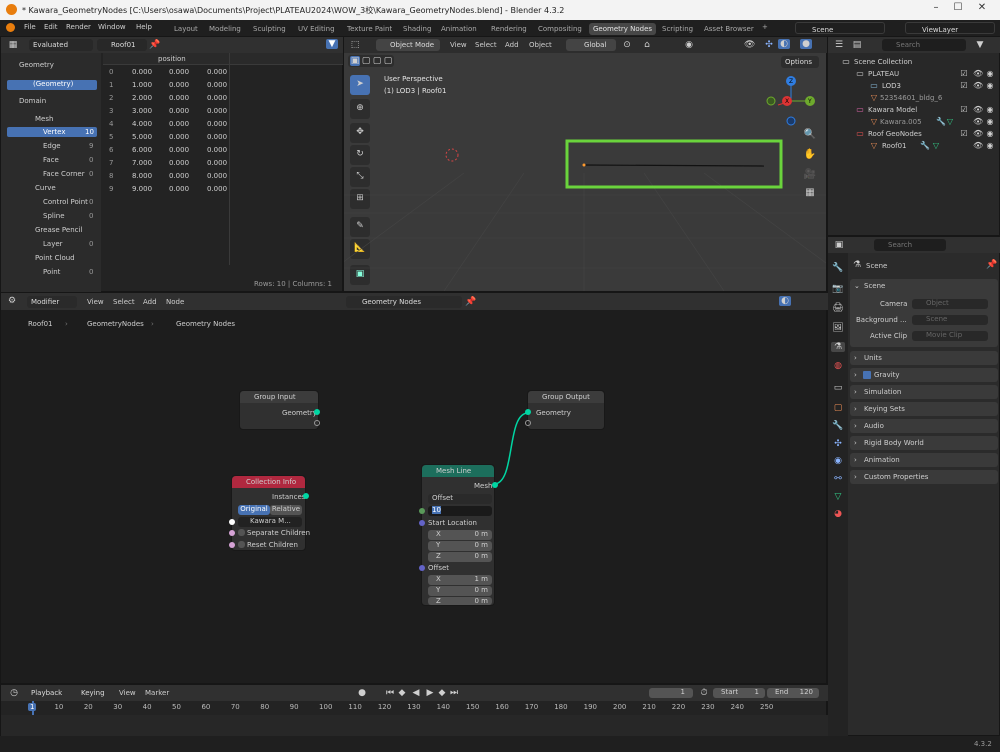 The width and height of the screenshot is (1000, 752). Describe the element at coordinates (402, 693) in the screenshot. I see `prev-key-icon: ◆` at that location.